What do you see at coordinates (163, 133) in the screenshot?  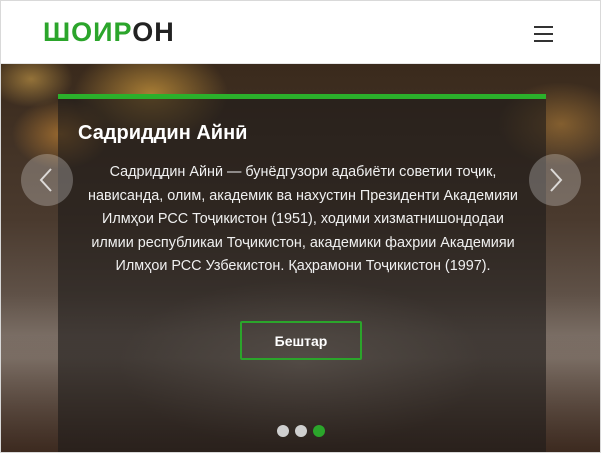 I see `slide-title: Садриддин Айнӣ` at bounding box center [163, 133].